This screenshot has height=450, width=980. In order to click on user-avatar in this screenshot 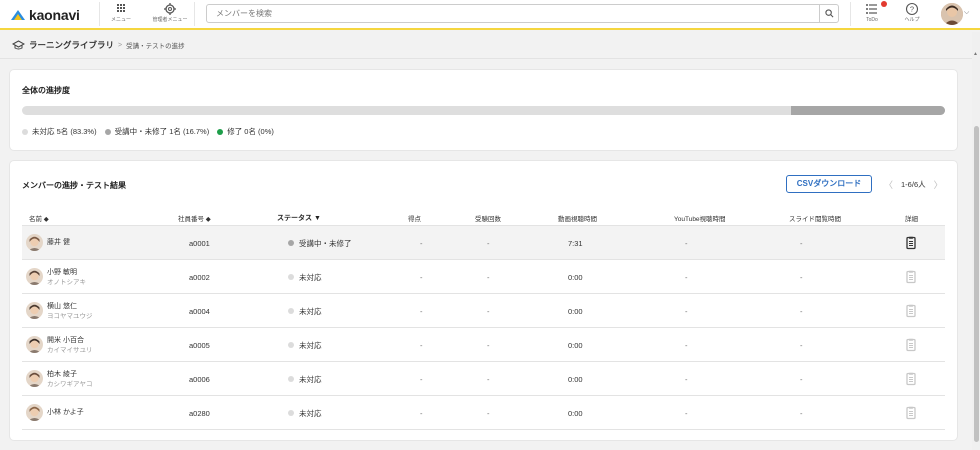, I will do `click(952, 14)`.